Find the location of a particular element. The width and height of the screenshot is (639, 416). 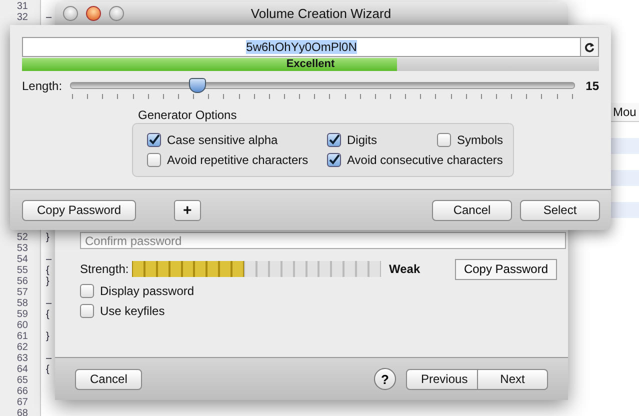

line-number: 59 is located at coordinates (22, 314).